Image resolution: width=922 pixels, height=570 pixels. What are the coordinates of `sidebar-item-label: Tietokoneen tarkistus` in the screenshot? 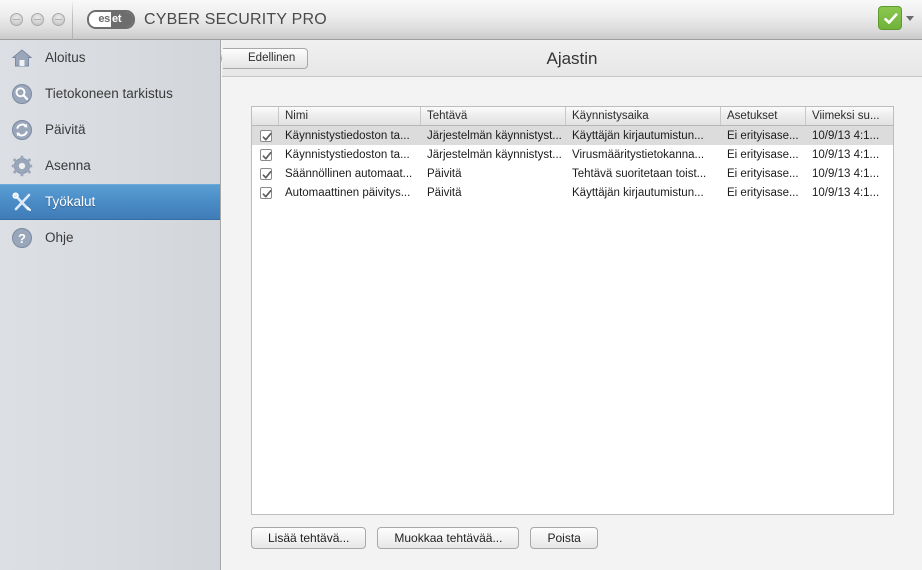 It's located at (109, 93).